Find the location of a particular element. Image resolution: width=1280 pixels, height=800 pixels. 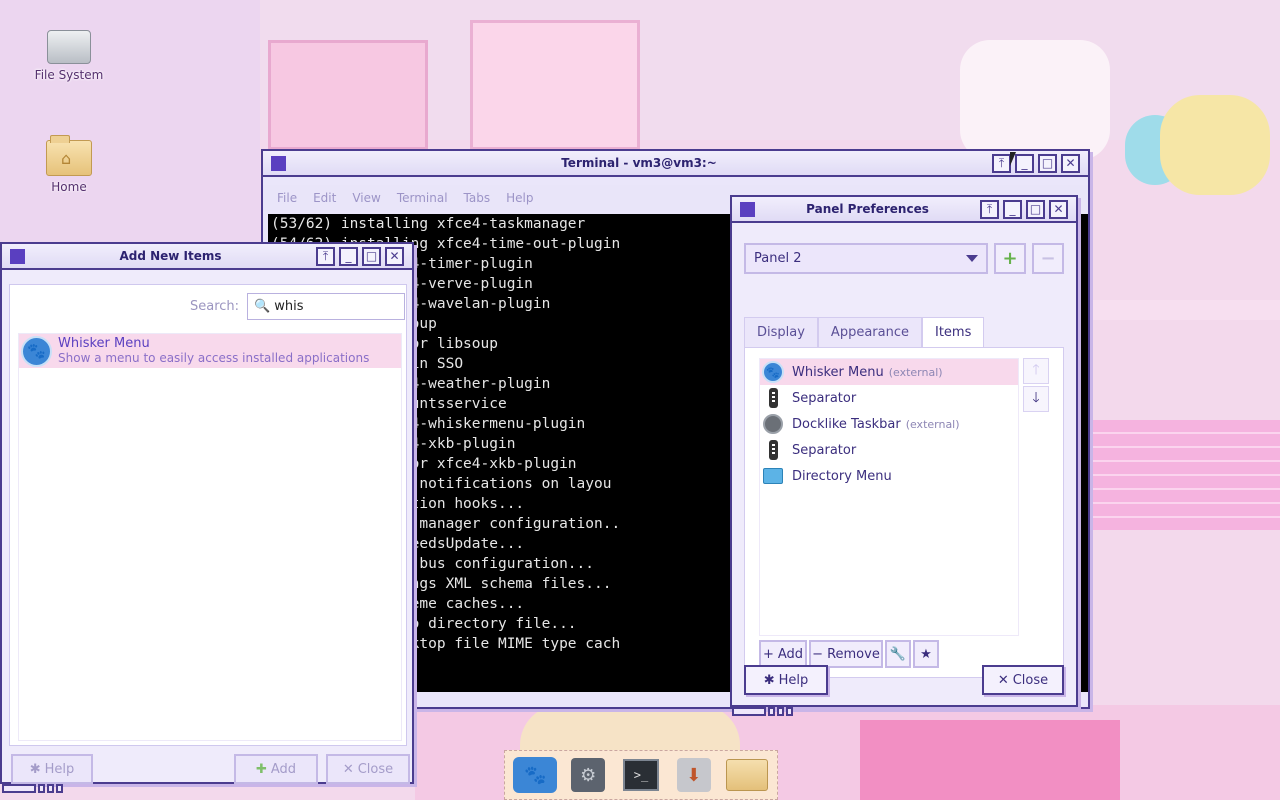

add-items-titlebar: Add New Items ⤒ _ □ ✕ is located at coordinates (207, 257).